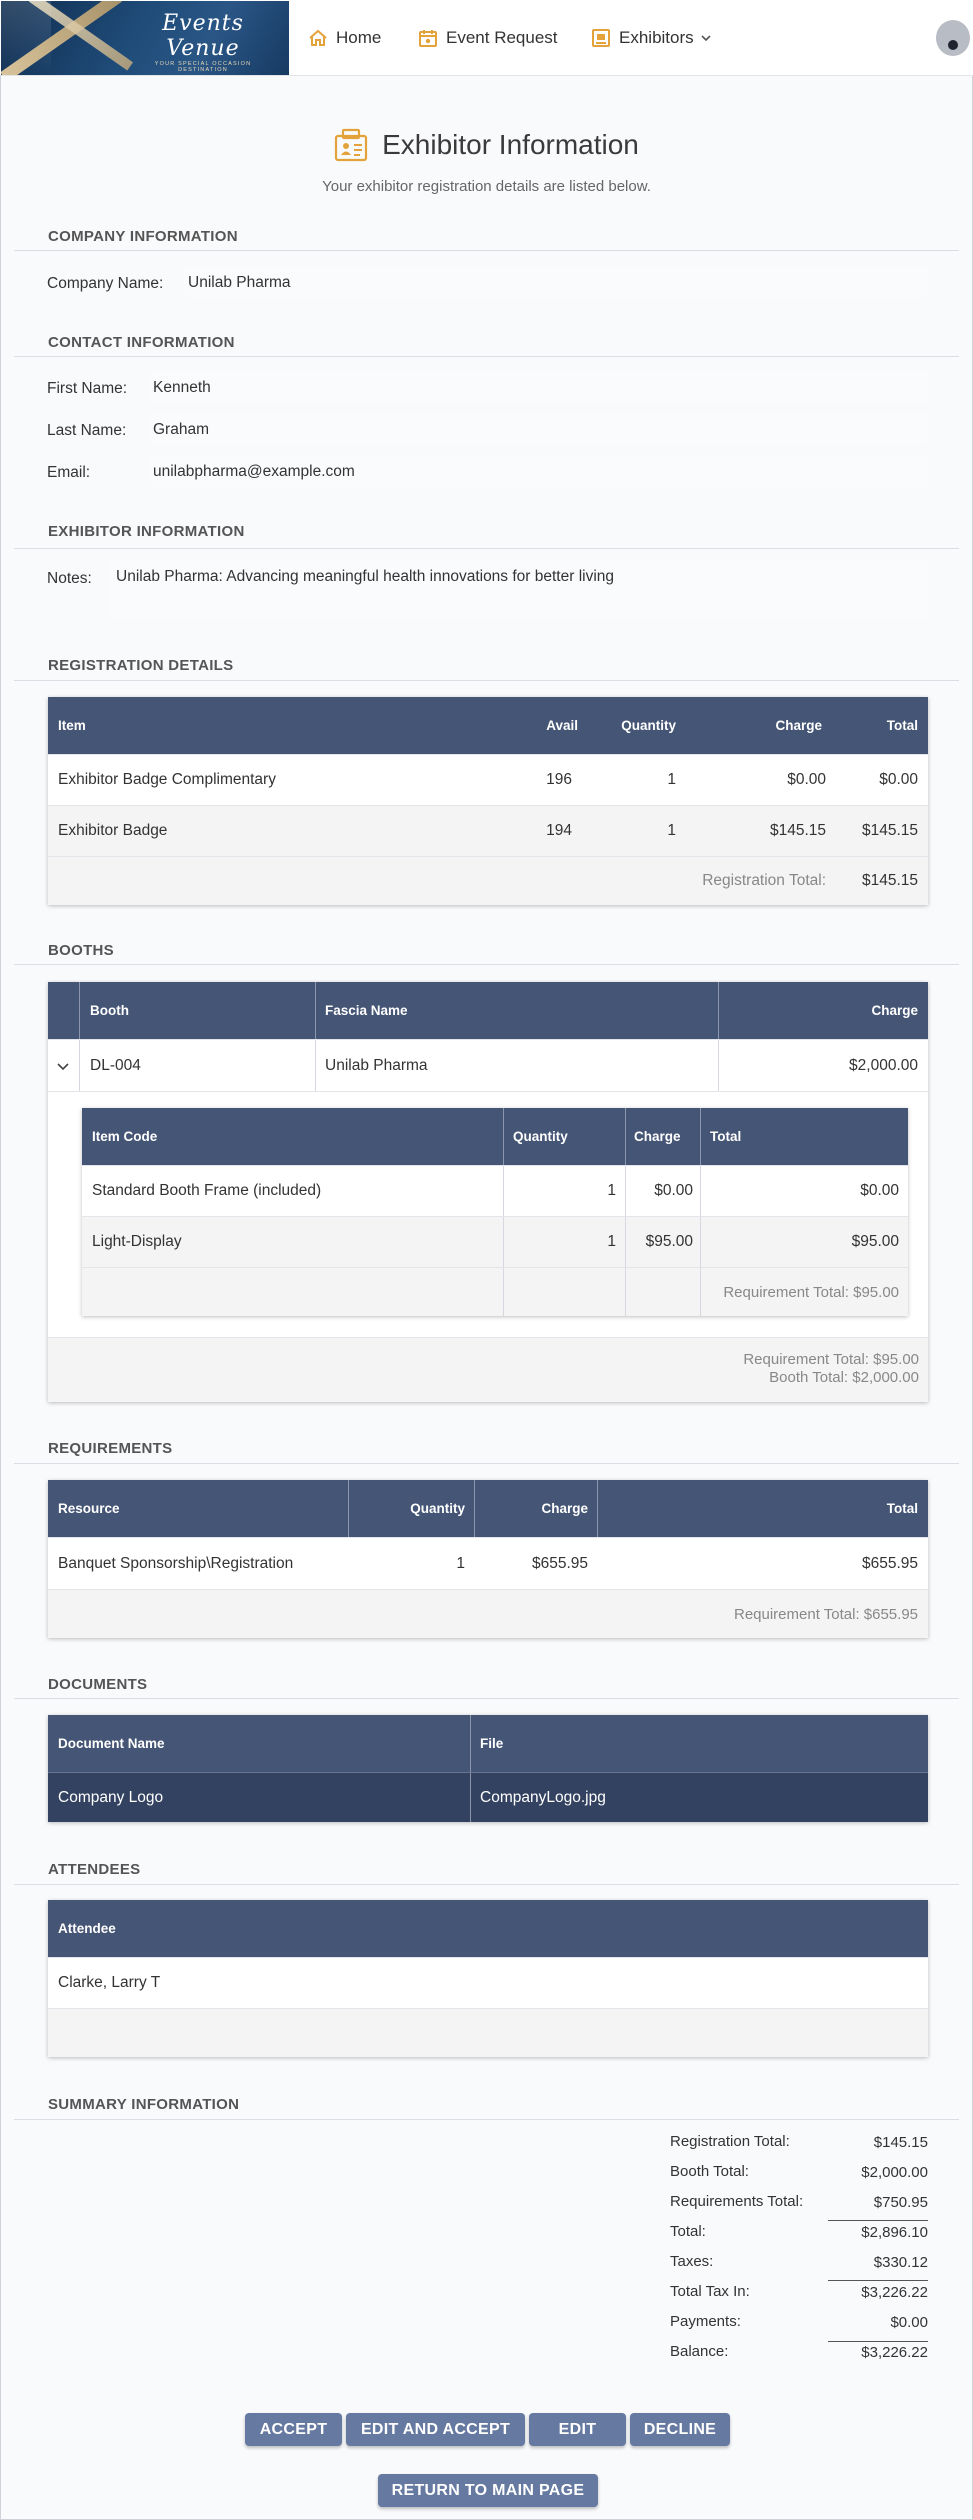 Image resolution: width=973 pixels, height=2520 pixels. I want to click on document-row: Company Logo CompanyLogo.jpg, so click(488, 1797).